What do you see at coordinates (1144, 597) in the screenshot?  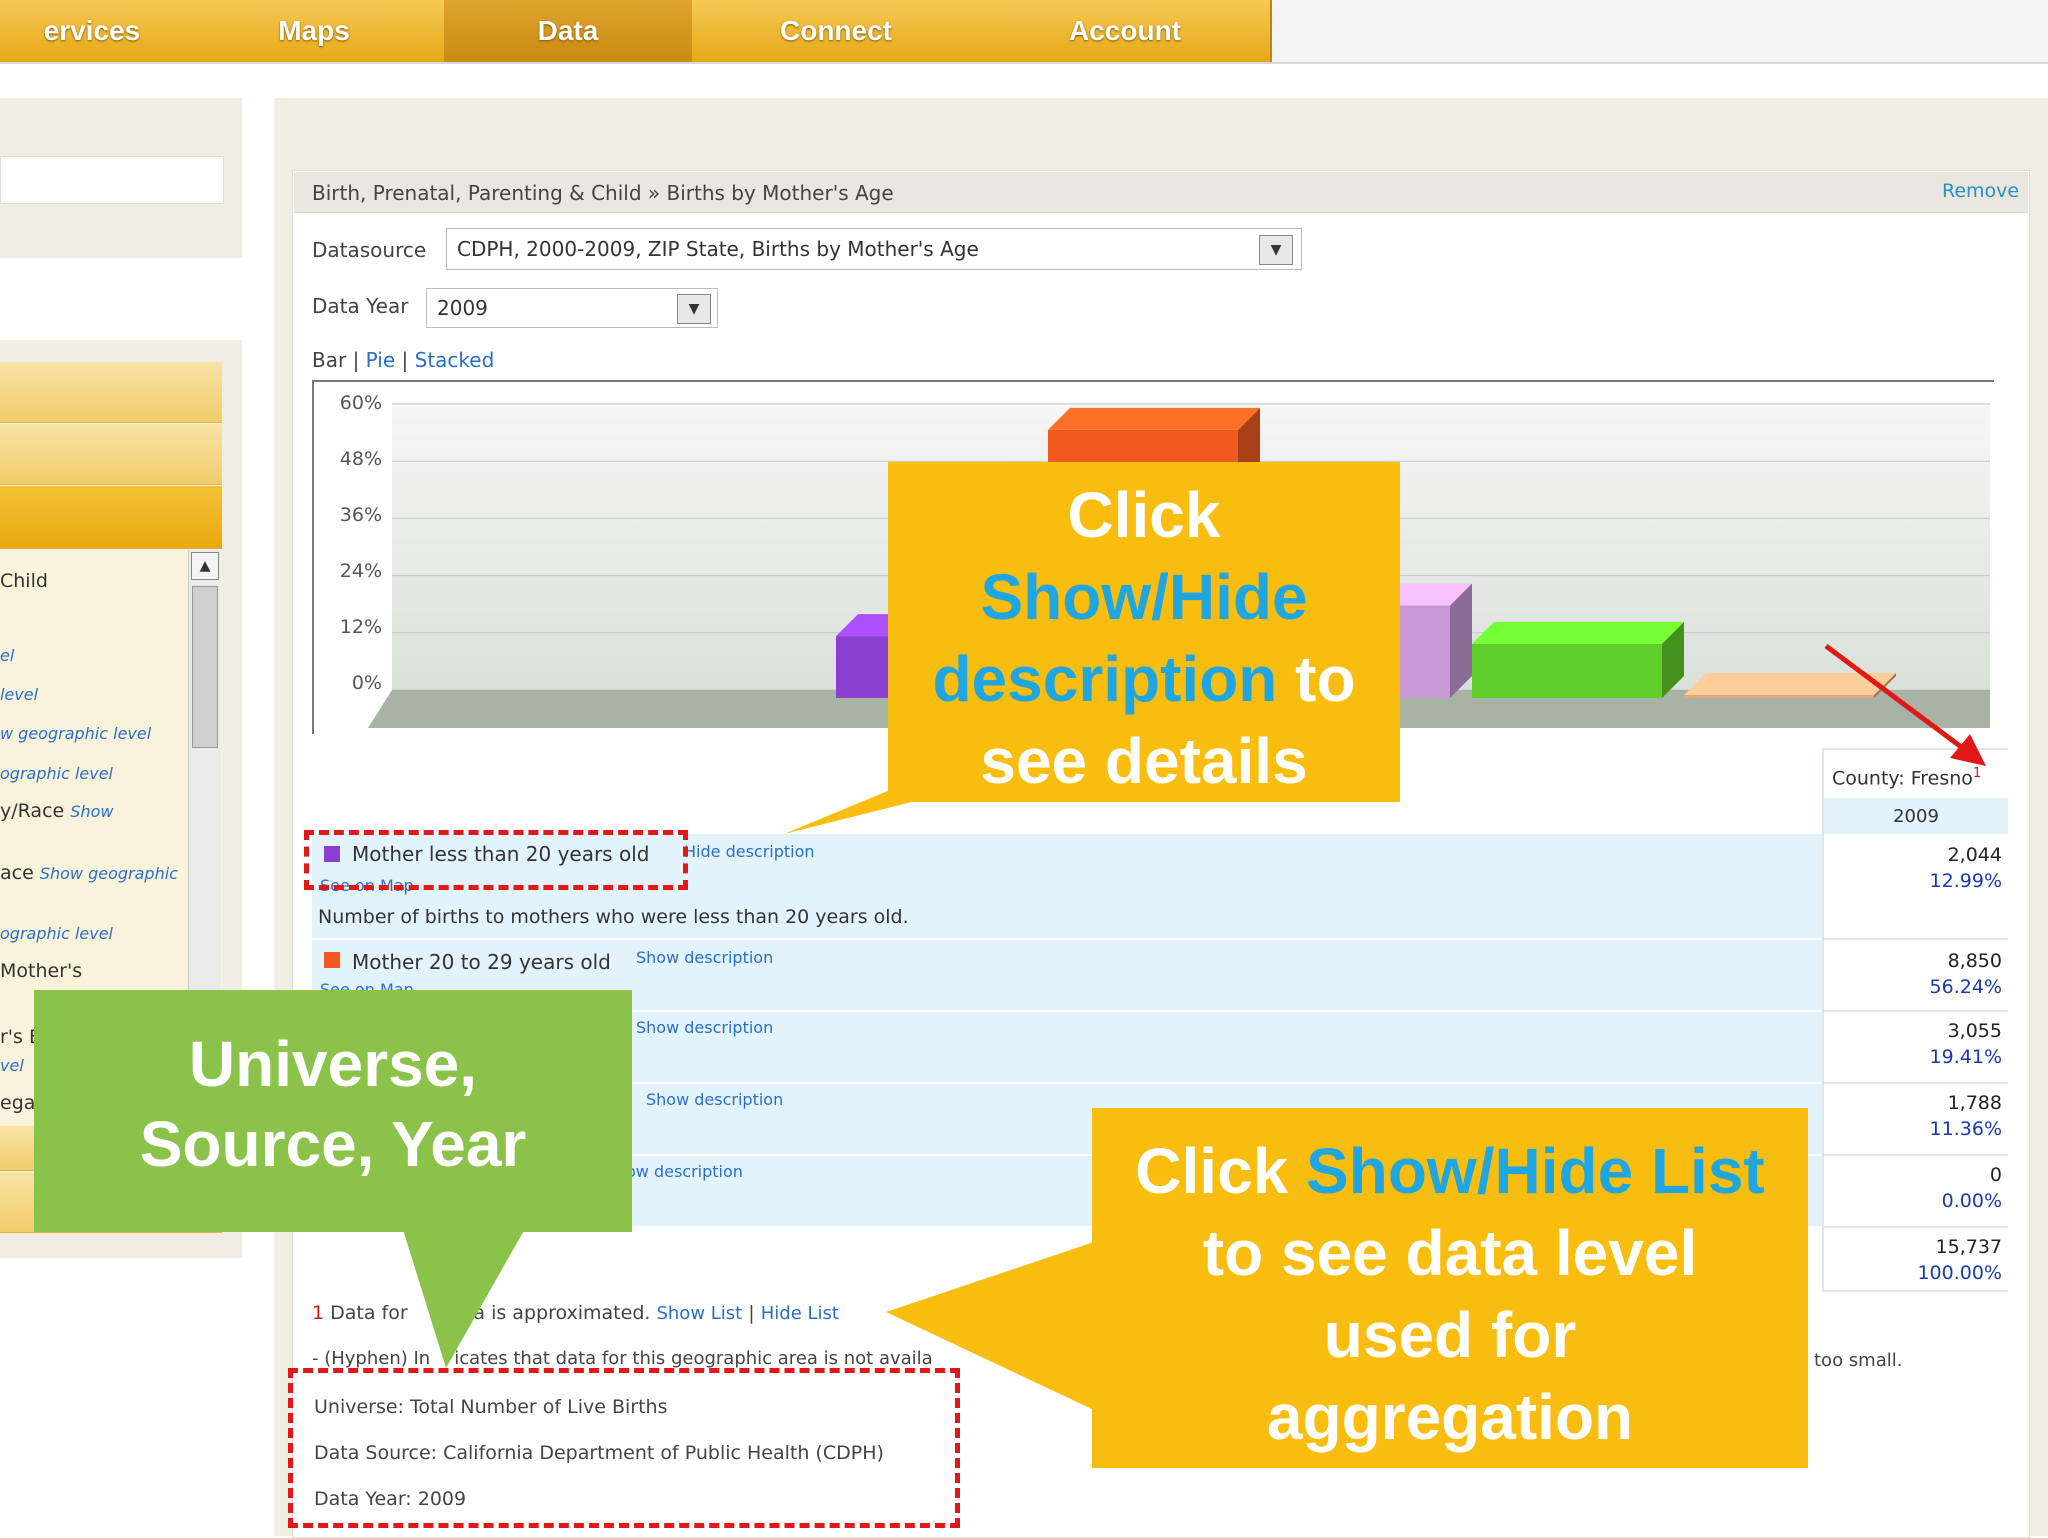 I see `callout-highlight: Show/Hide` at bounding box center [1144, 597].